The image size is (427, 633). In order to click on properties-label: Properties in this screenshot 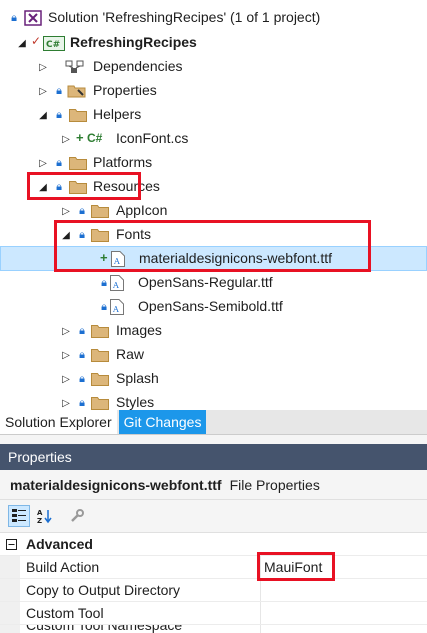, I will do `click(125, 90)`.